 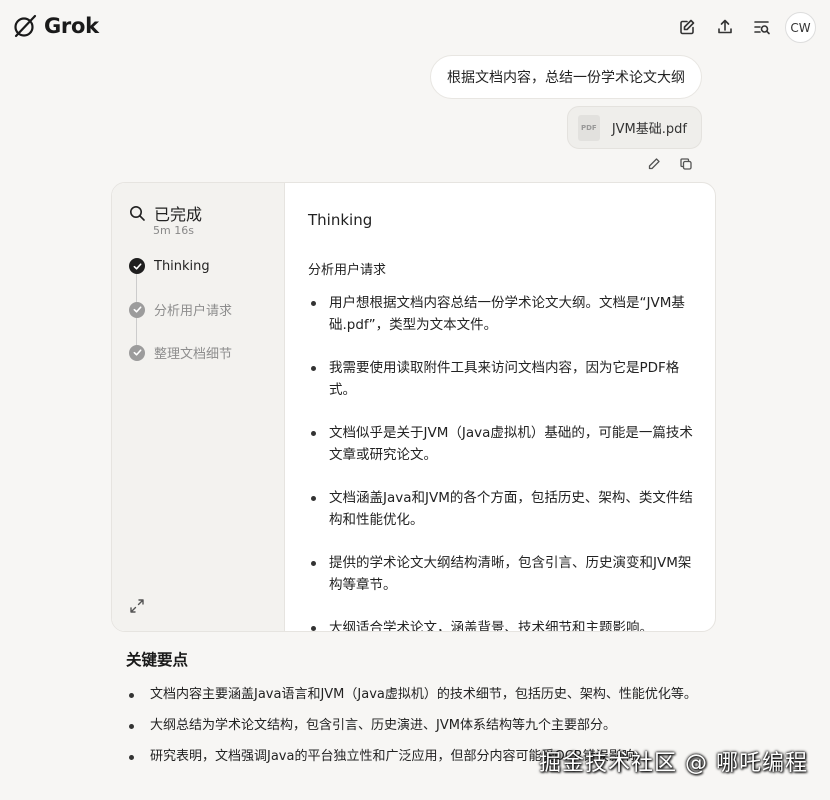 I want to click on list-item: 我需要使用读取附件工具来访问文档内容，因为它是PDF格式。, so click(x=501, y=379).